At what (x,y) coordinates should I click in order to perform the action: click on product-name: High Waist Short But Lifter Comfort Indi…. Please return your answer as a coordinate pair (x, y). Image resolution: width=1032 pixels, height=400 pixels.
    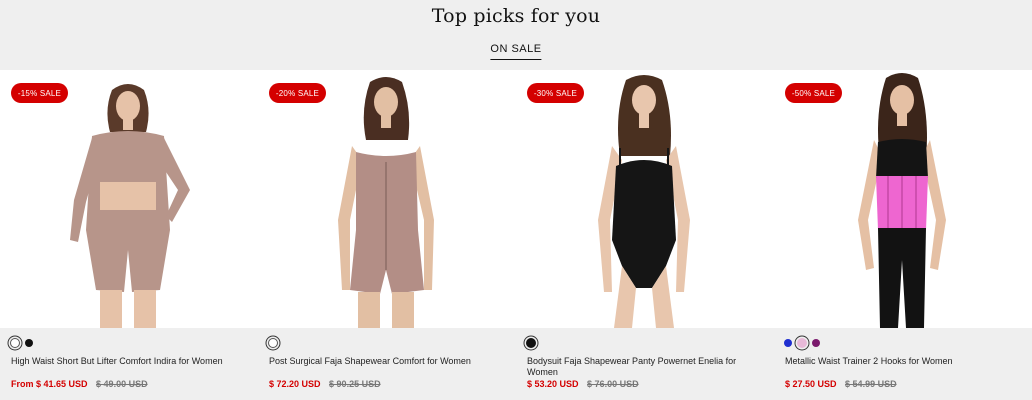
    Looking at the image, I should click on (128, 361).